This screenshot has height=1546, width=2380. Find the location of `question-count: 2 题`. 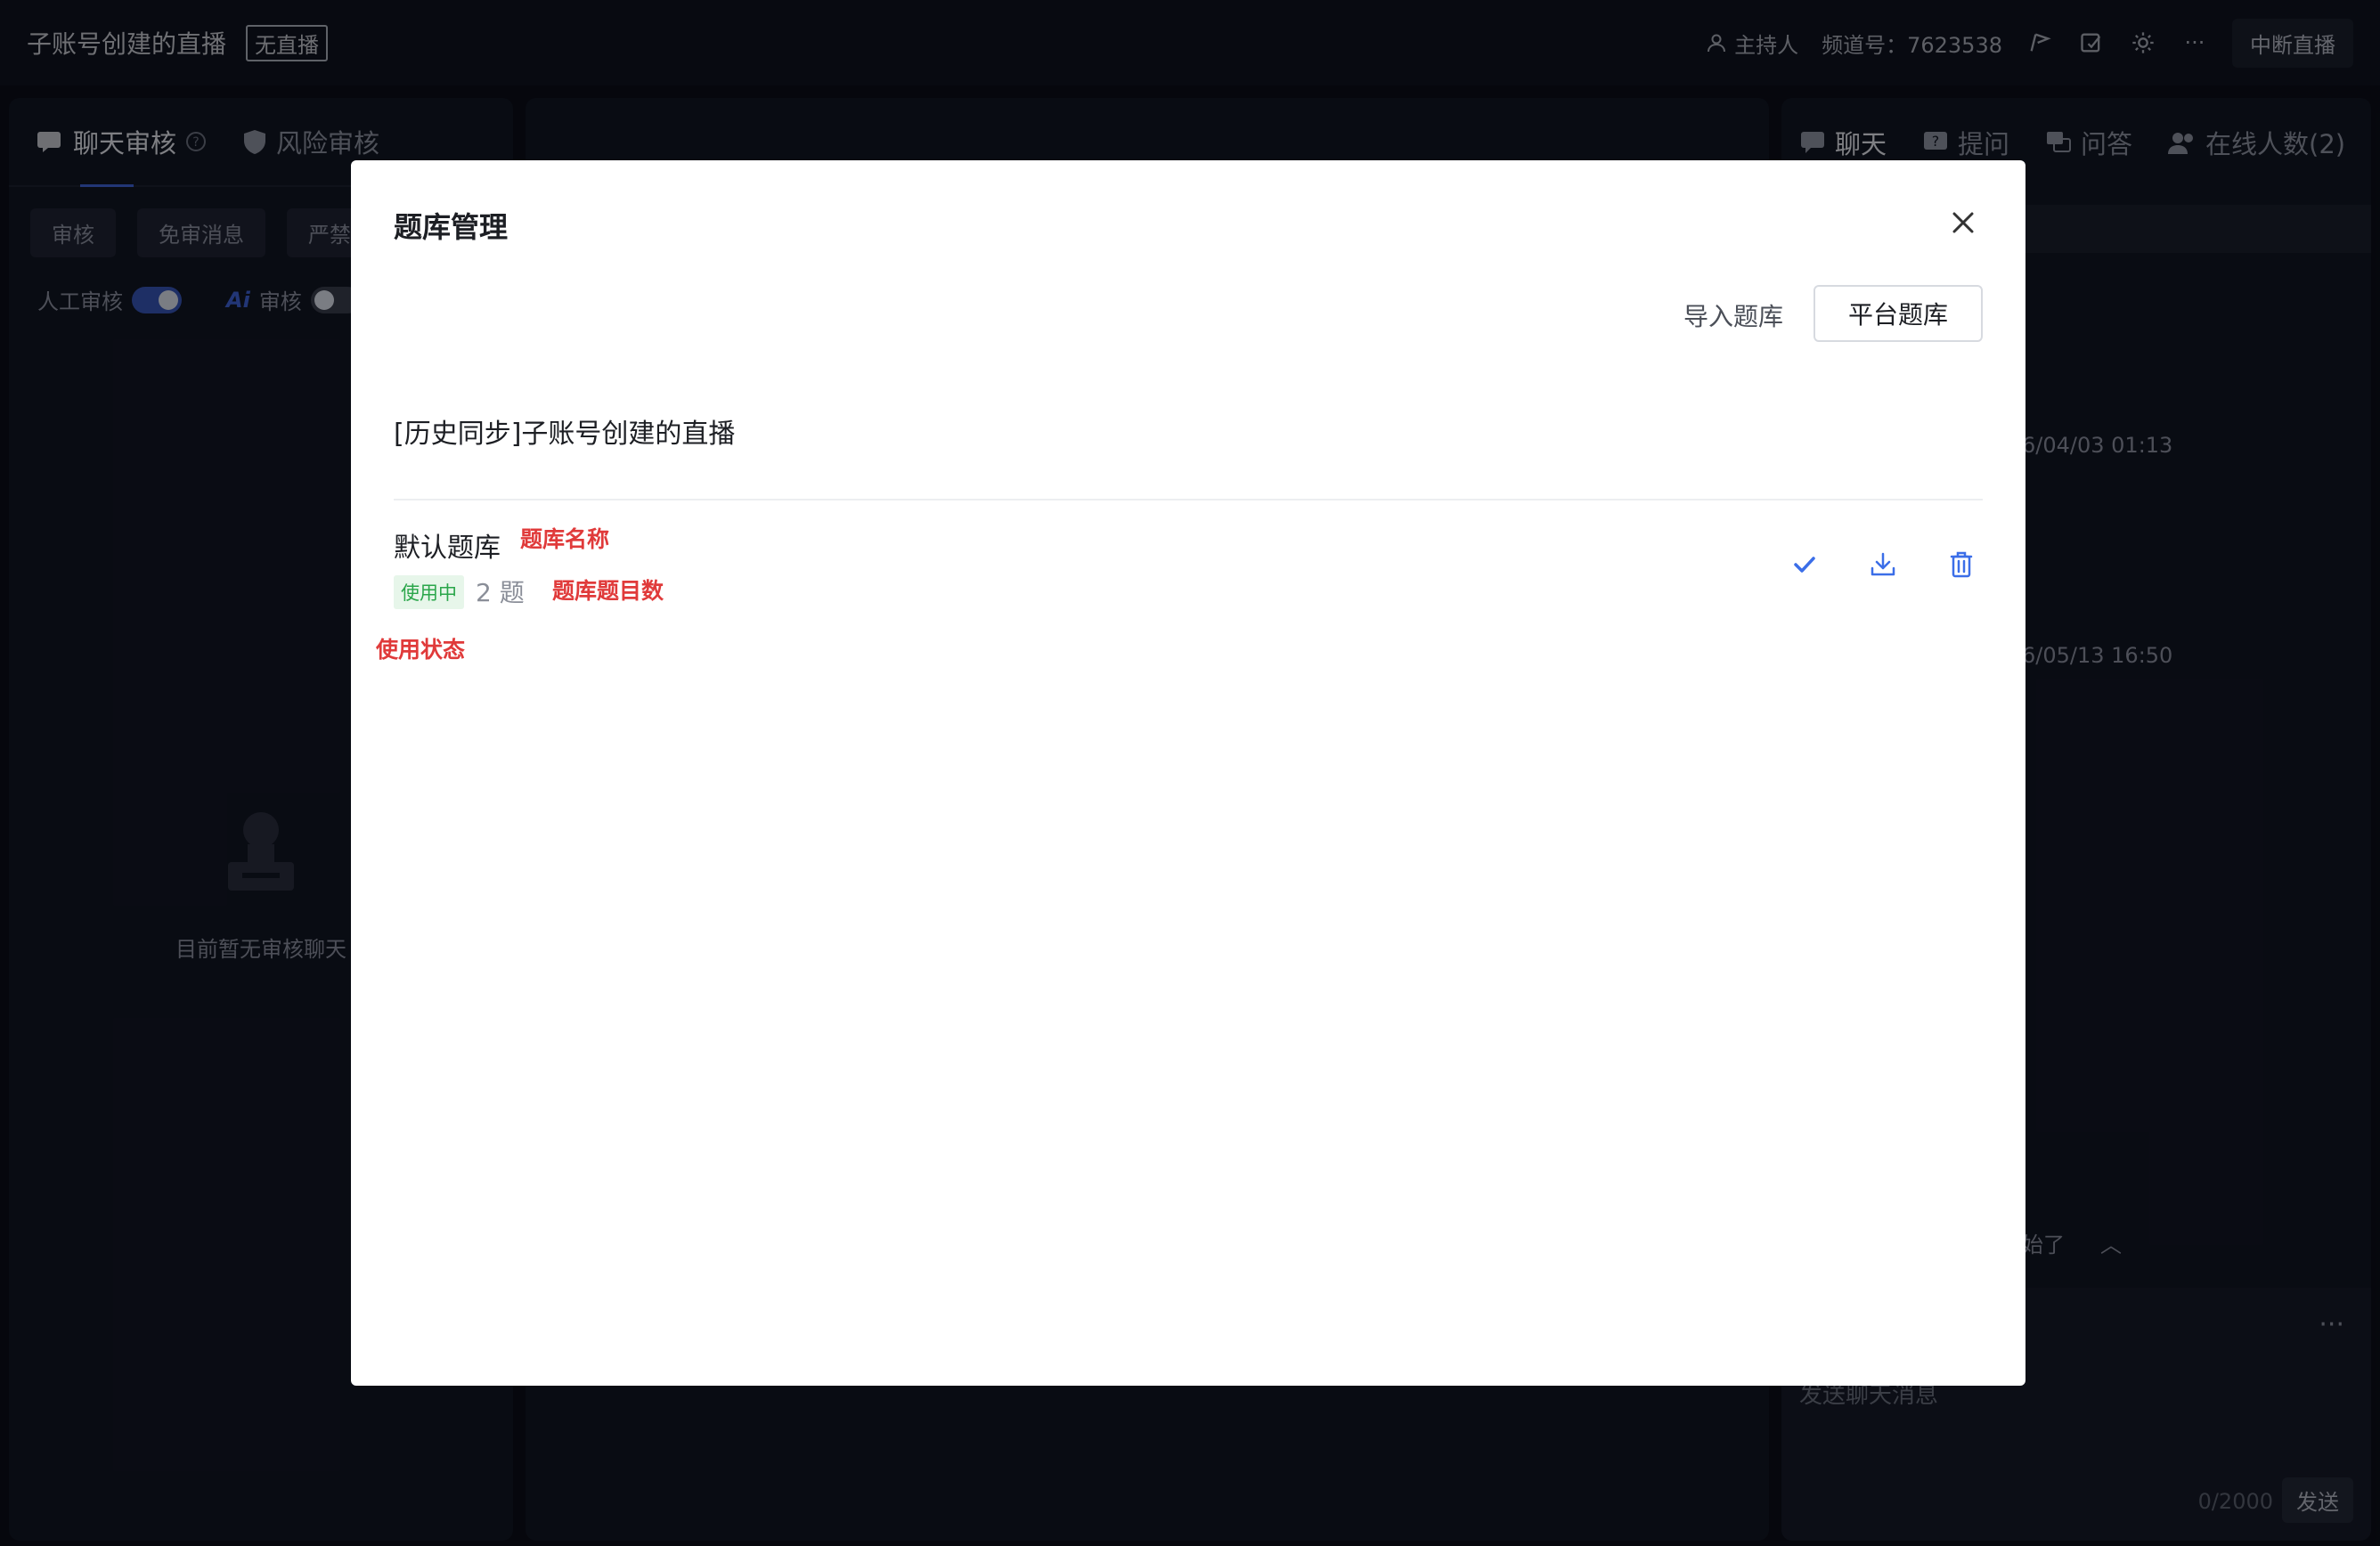

question-count: 2 题 is located at coordinates (500, 592).